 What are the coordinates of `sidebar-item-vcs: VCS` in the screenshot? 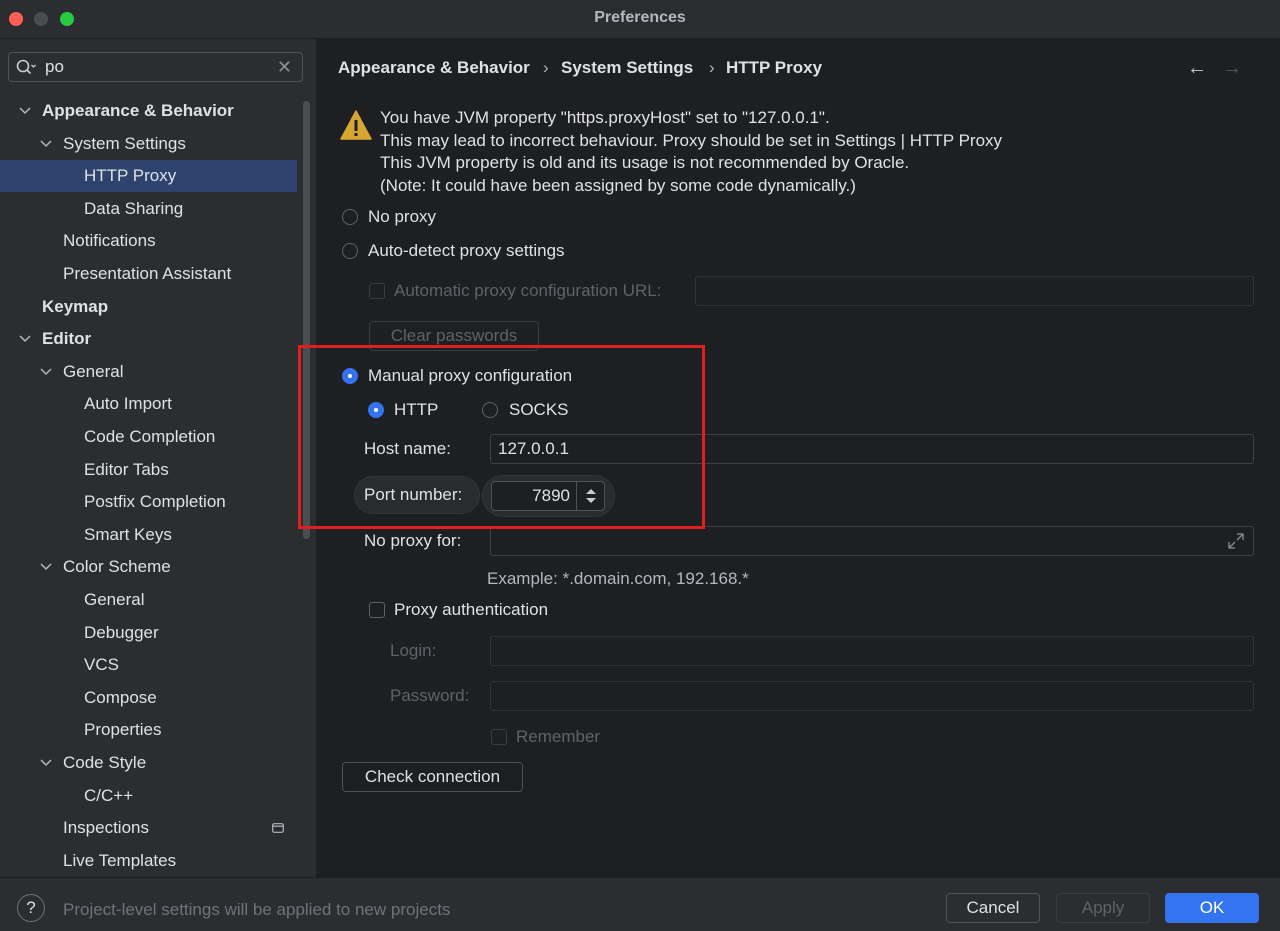 It's located at (148, 665).